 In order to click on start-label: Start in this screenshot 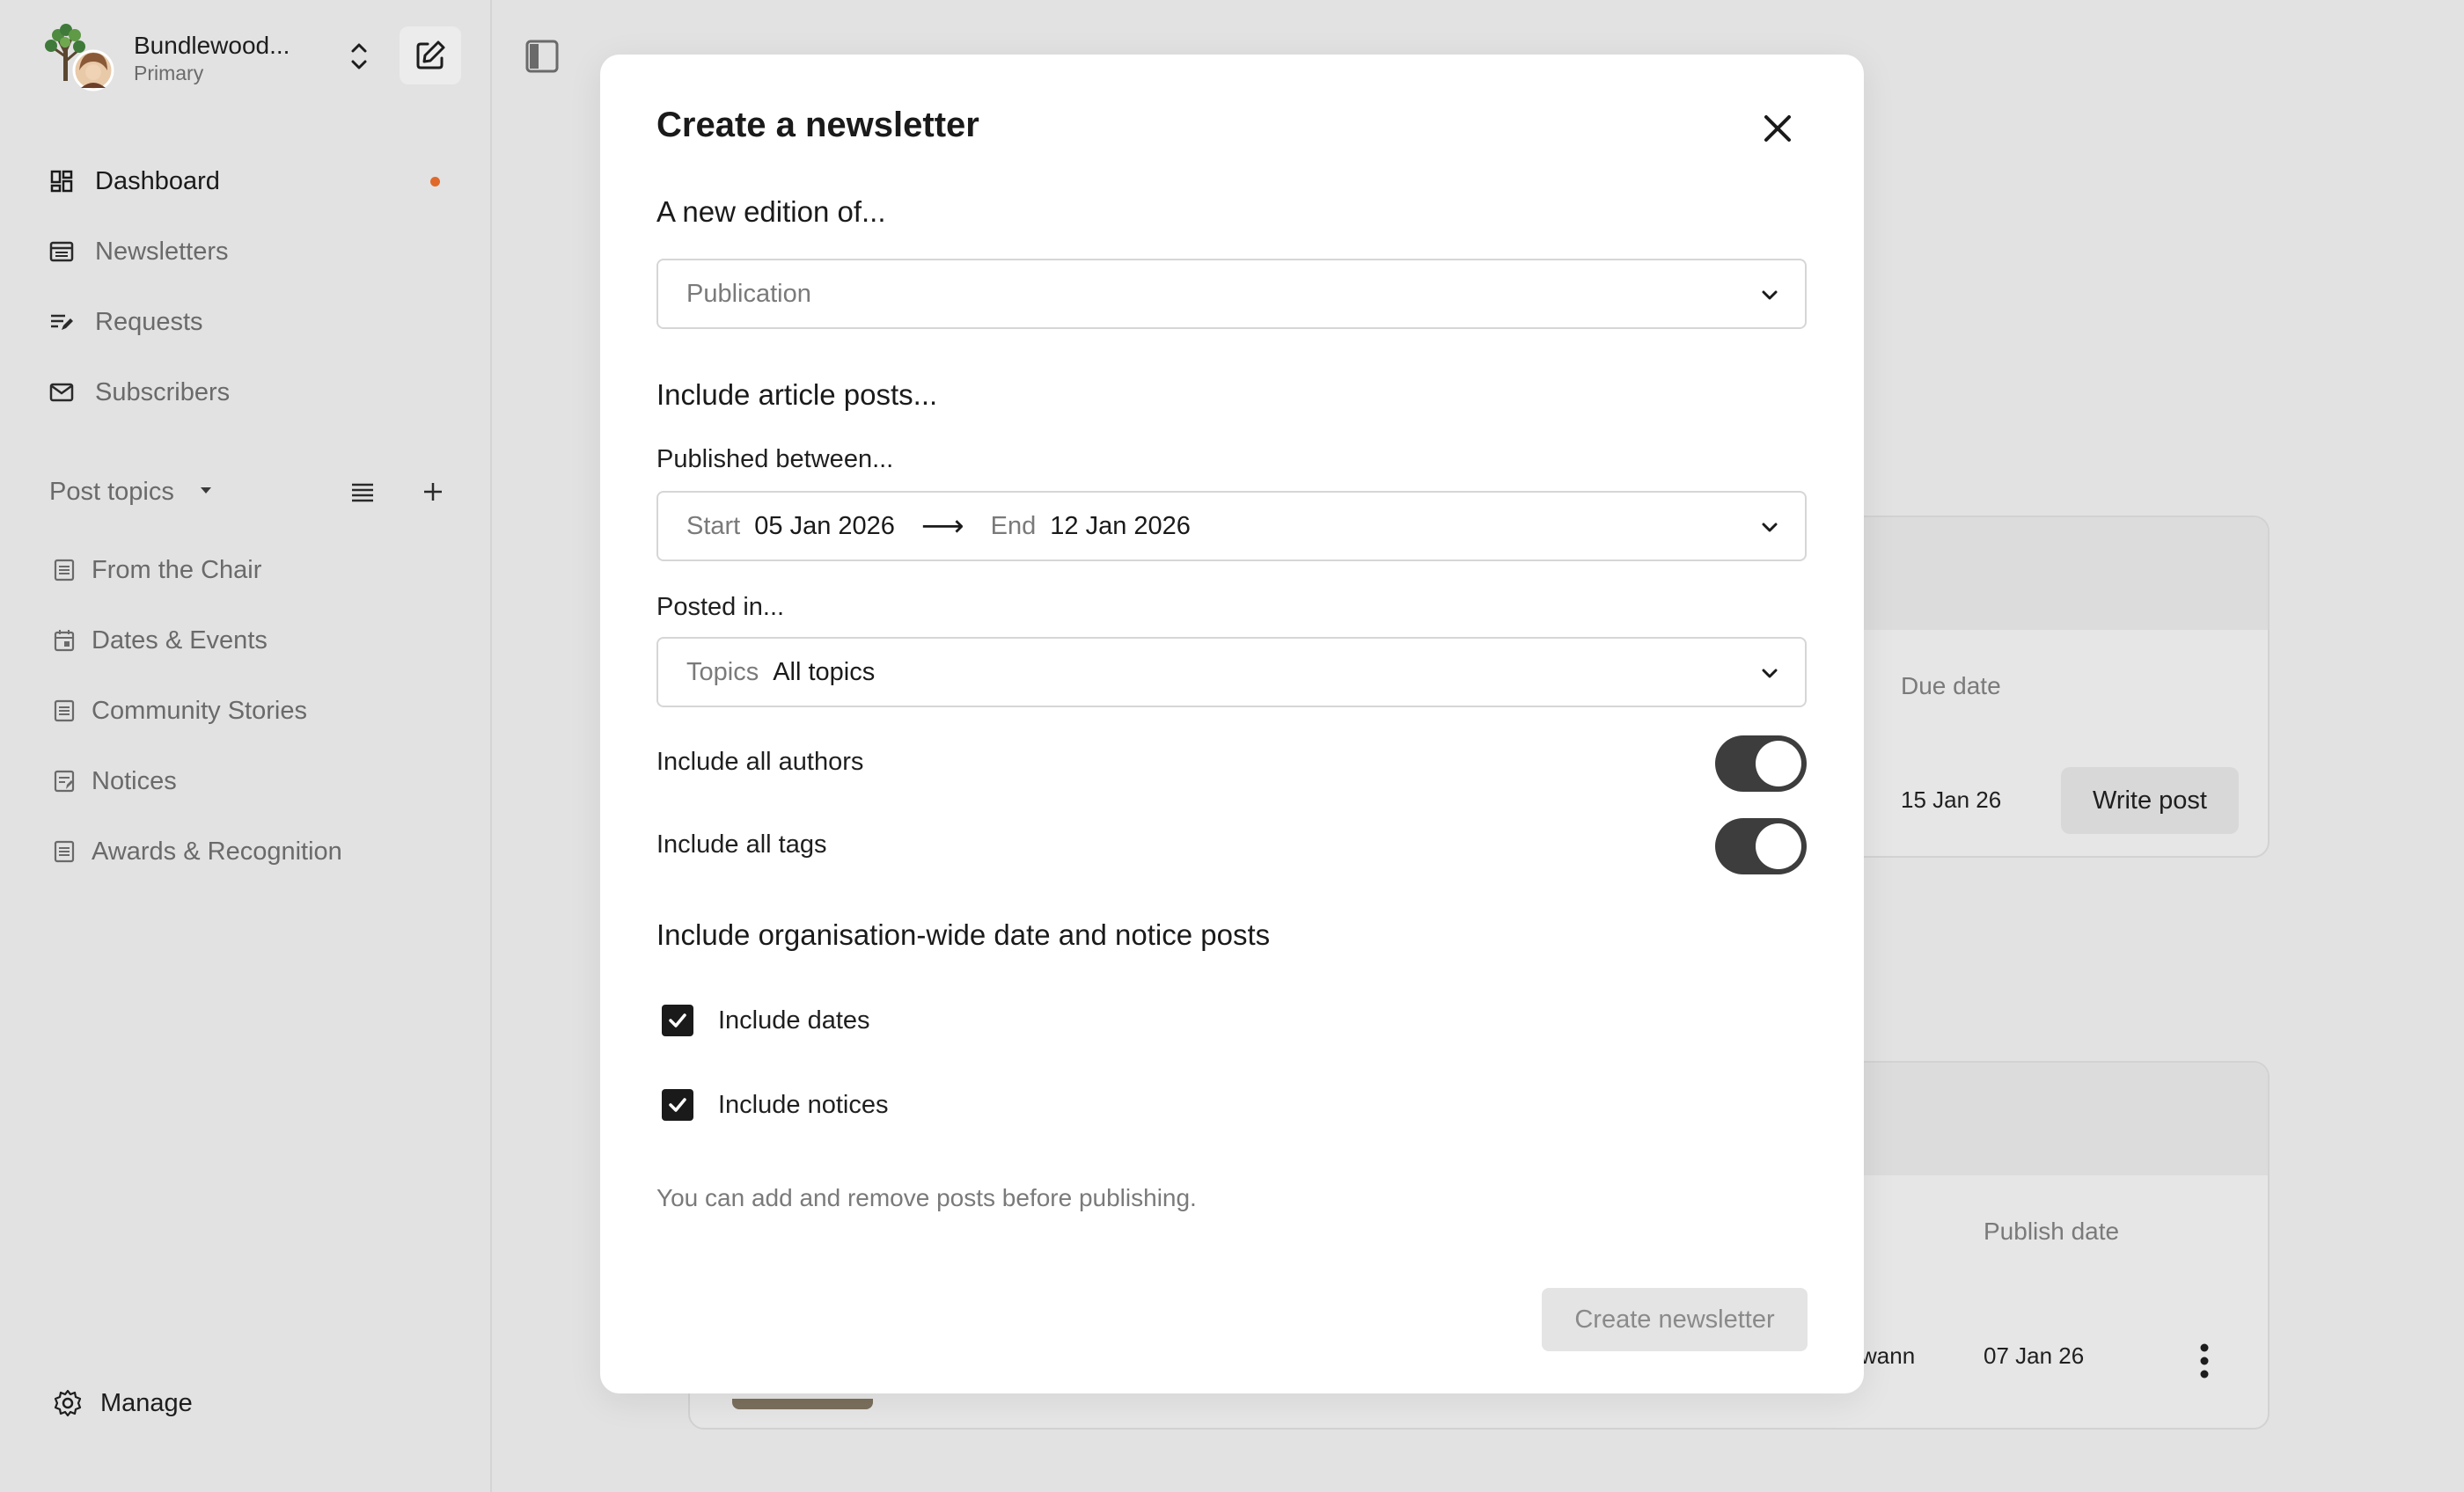, I will do `click(714, 526)`.